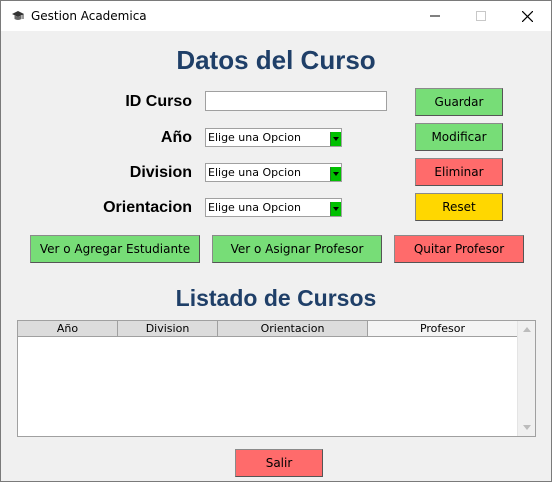 The image size is (552, 482). What do you see at coordinates (68, 329) in the screenshot?
I see `column-header-anio: Año` at bounding box center [68, 329].